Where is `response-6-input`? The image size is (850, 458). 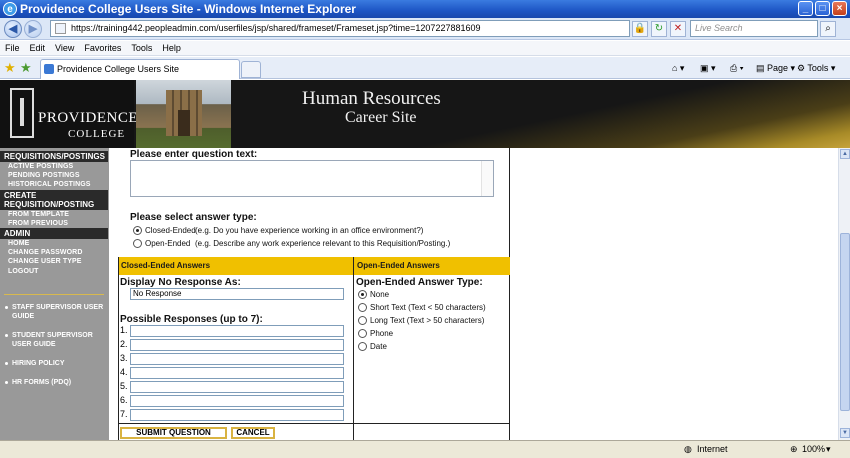 response-6-input is located at coordinates (237, 401).